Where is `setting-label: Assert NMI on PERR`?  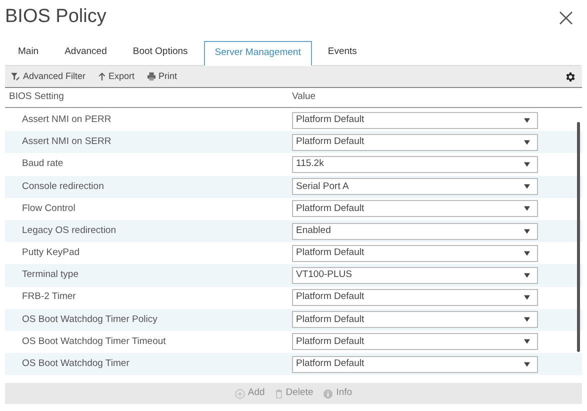 setting-label: Assert NMI on PERR is located at coordinates (66, 119).